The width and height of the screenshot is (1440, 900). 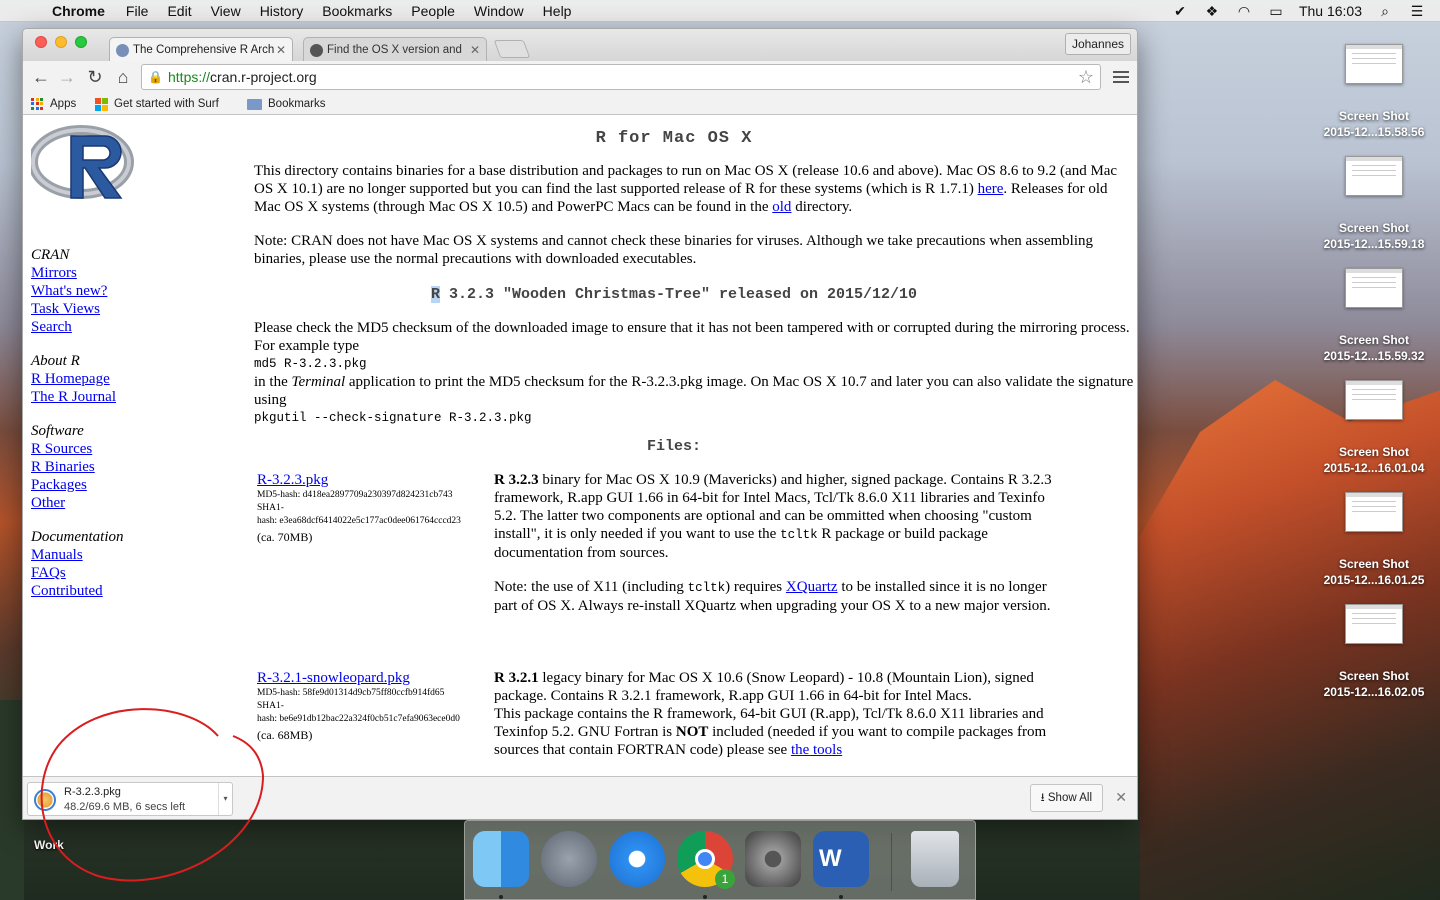 I want to click on dropbox-icon: ❖, so click(x=1212, y=11).